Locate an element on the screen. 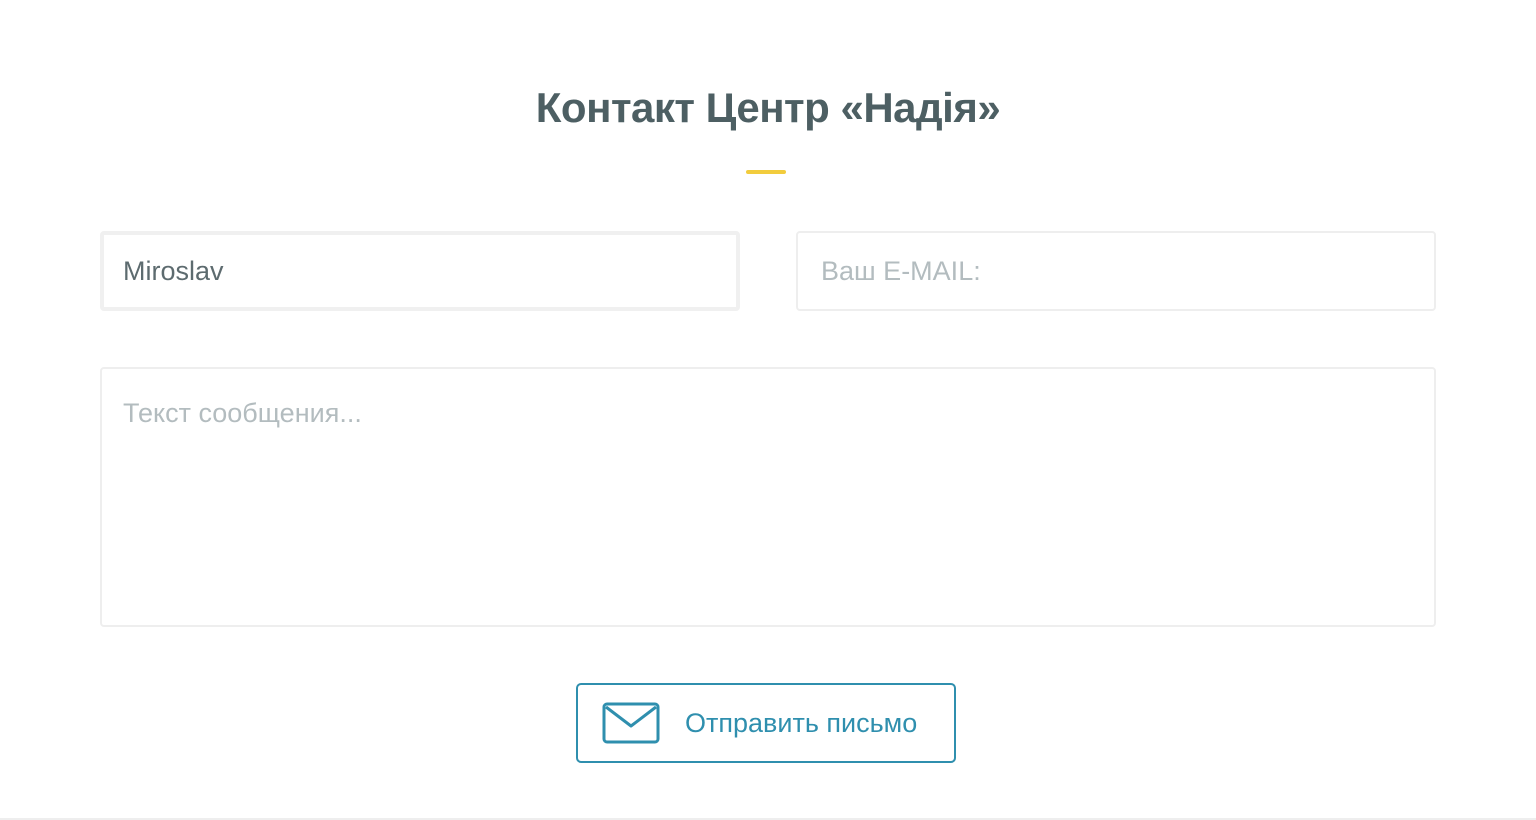 The image size is (1536, 820). send-letter-label: Отправить письмо is located at coordinates (801, 722).